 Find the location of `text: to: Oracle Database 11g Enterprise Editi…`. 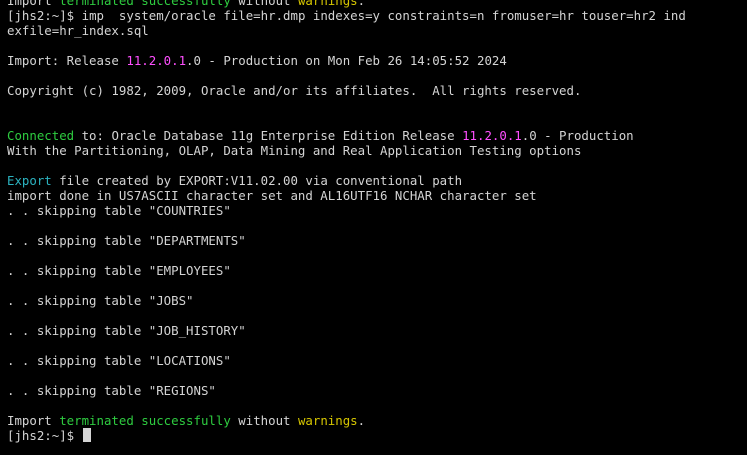

text: to: Oracle Database 11g Enterprise Editi… is located at coordinates (268, 135).